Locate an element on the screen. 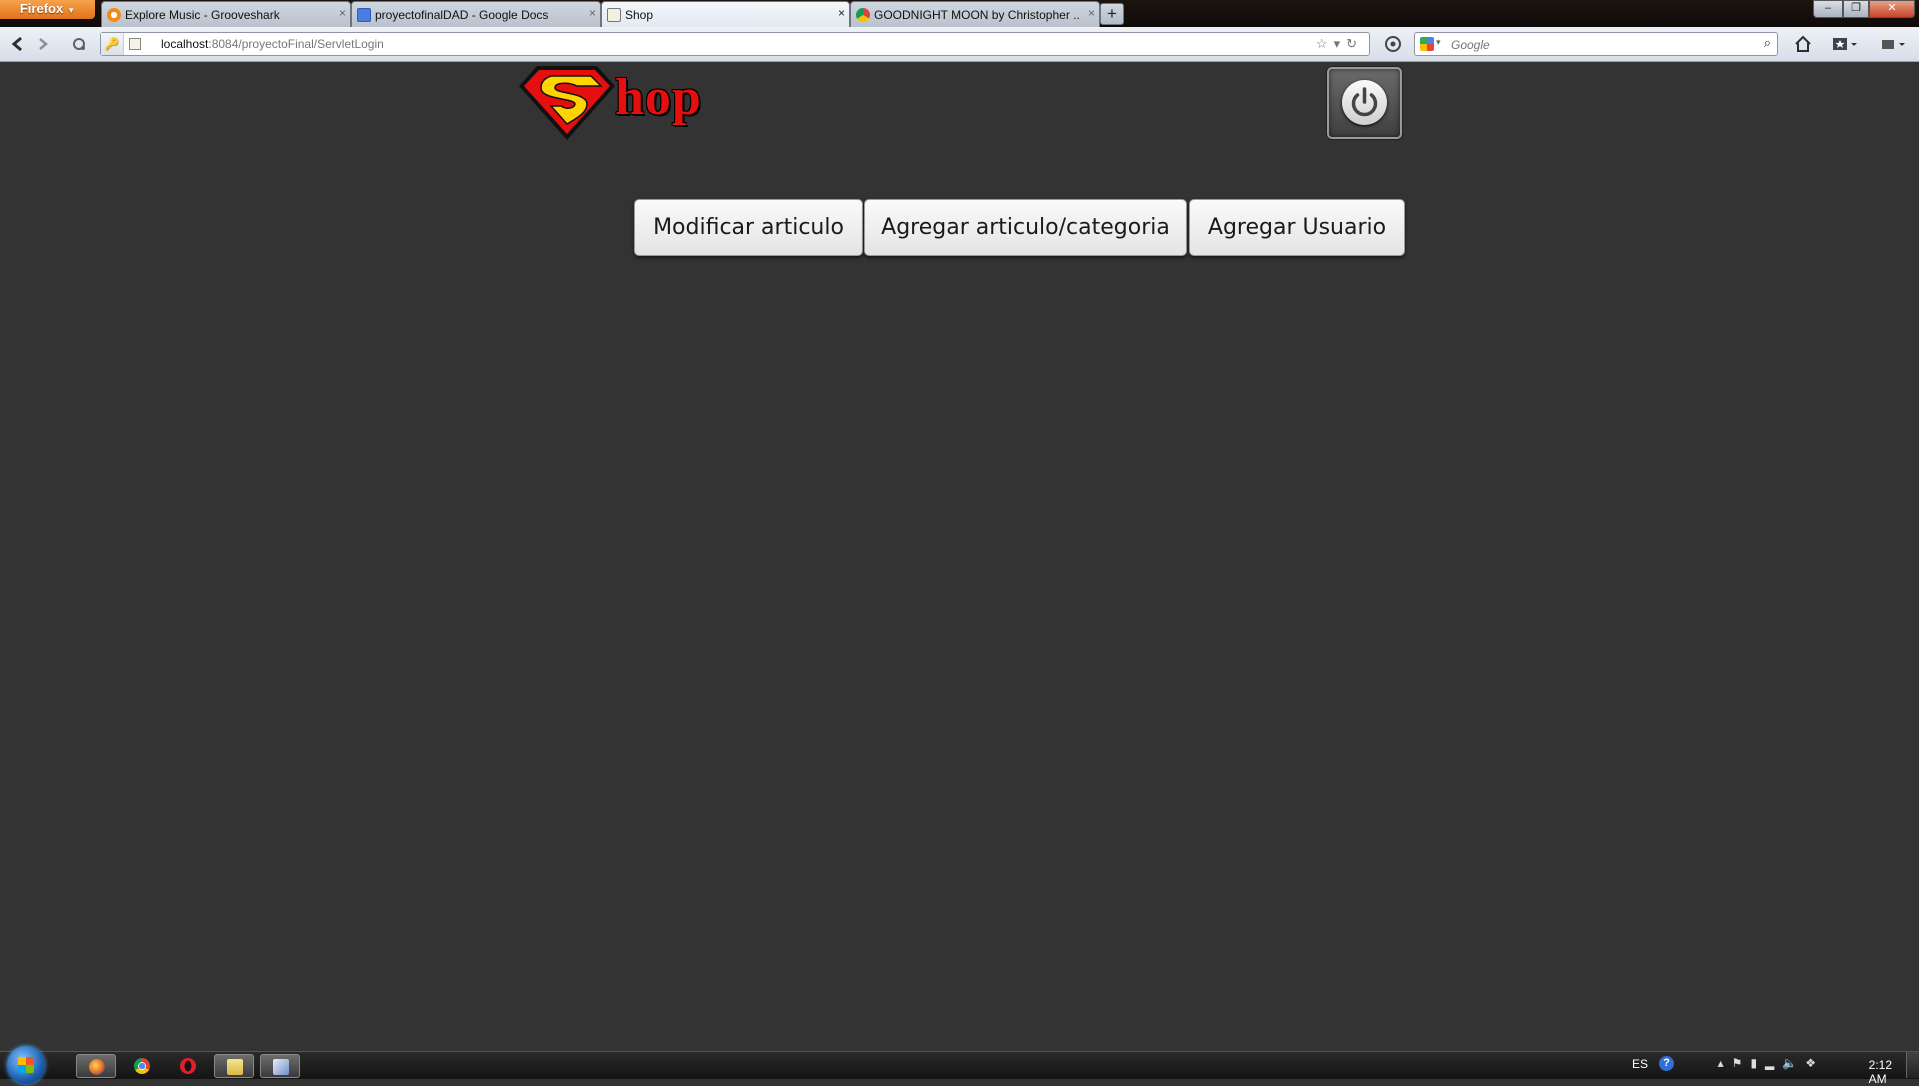 The image size is (1919, 1086). show-hidden-icons-icon: ▴ is located at coordinates (1725, 1063).